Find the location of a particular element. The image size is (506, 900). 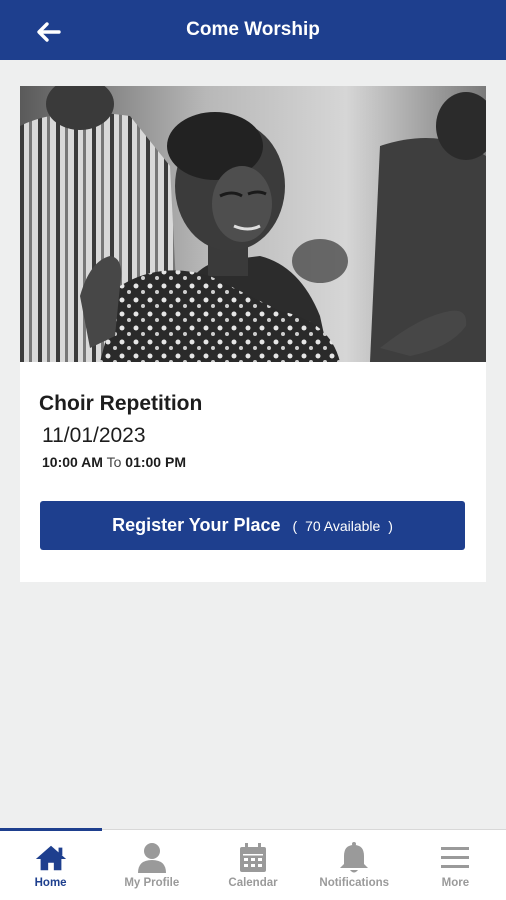

start-time: 10:00 AM is located at coordinates (72, 462).